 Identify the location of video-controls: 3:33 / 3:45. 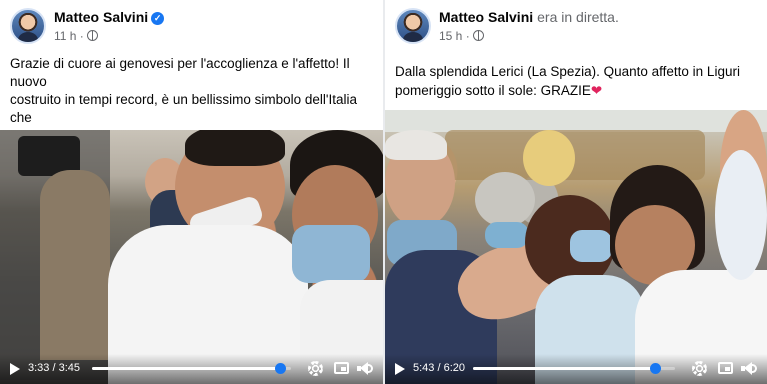
(191, 369).